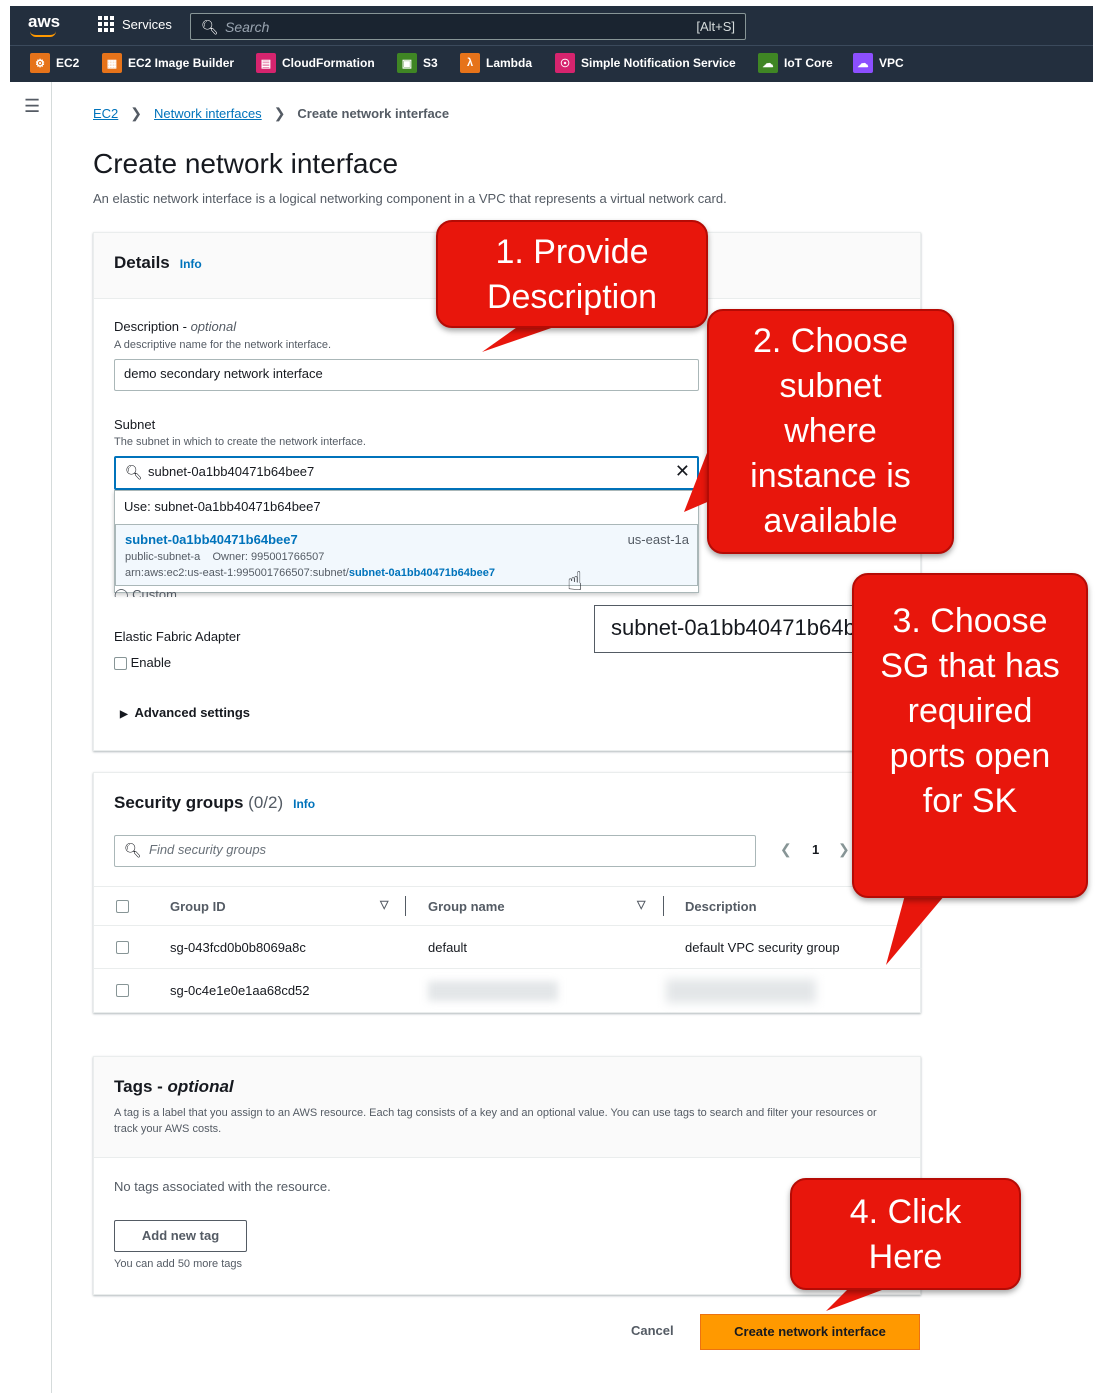 The width and height of the screenshot is (1096, 1393). Describe the element at coordinates (658, 63) in the screenshot. I see `favorite-label: Simple Notification Service` at that location.